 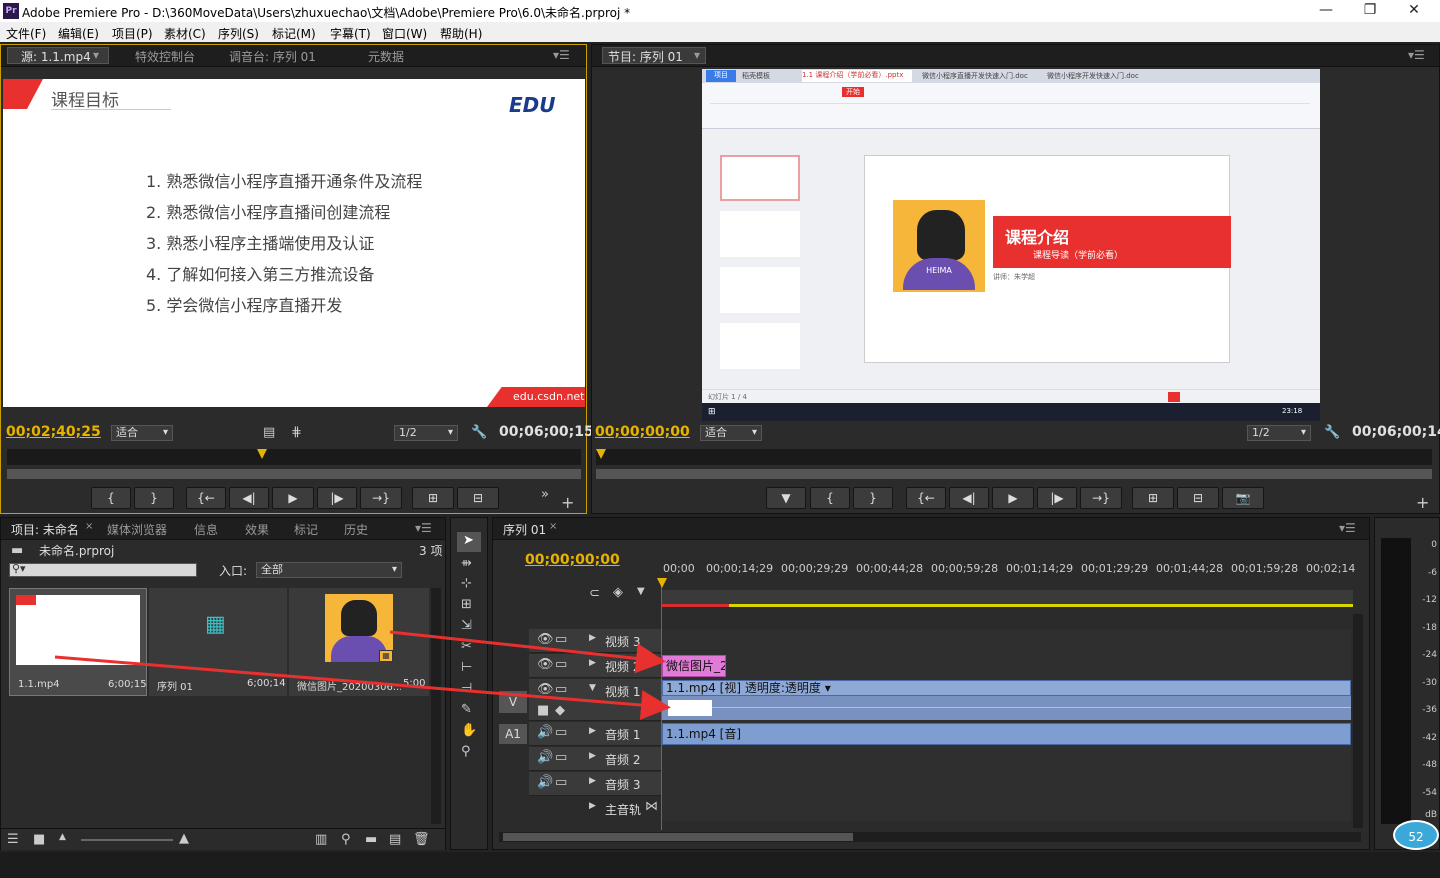 I want to click on track-select-tool-icon: ⇻, so click(x=466, y=563).